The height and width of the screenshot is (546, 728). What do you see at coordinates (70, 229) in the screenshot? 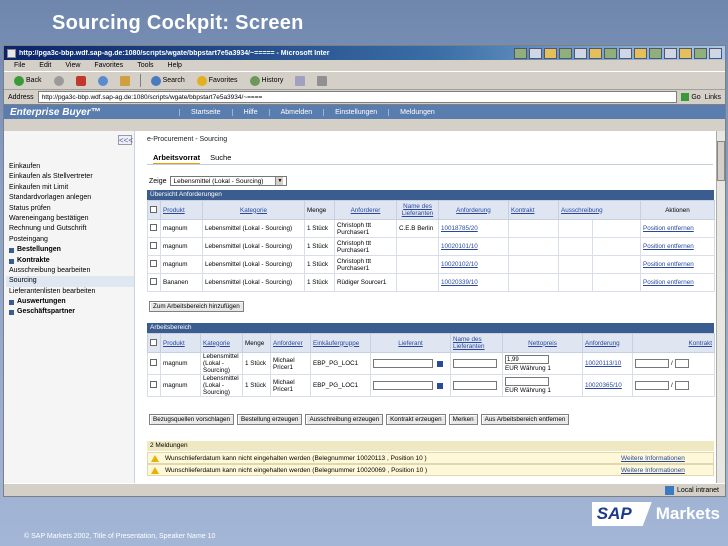
I see `sidebar-item: Rechnung und Gutschrift` at bounding box center [70, 229].